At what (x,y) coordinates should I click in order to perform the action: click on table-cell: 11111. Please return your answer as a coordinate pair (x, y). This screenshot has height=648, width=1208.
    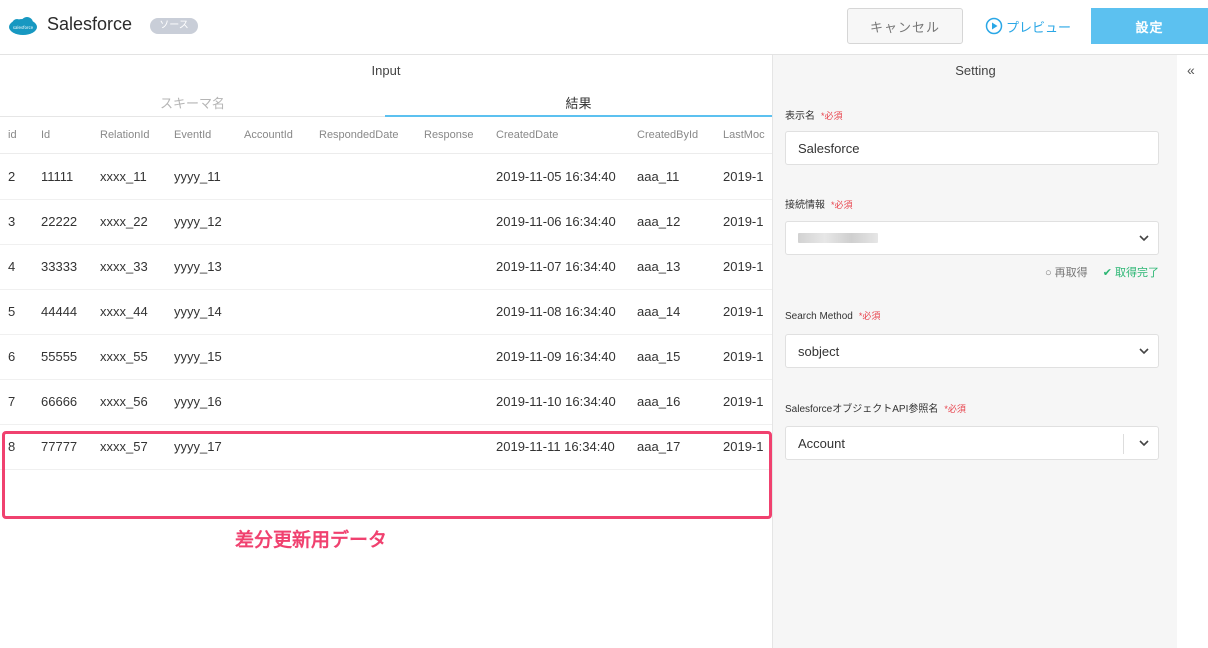
    Looking at the image, I should click on (57, 176).